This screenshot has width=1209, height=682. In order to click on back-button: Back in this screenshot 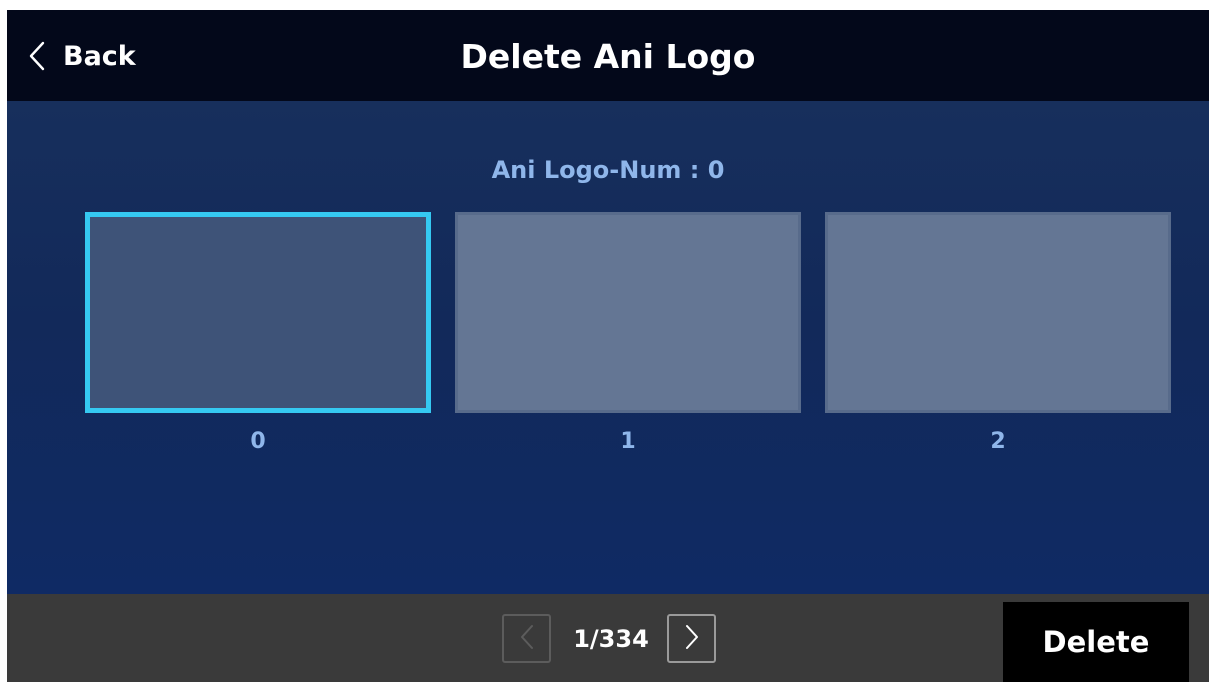, I will do `click(82, 56)`.